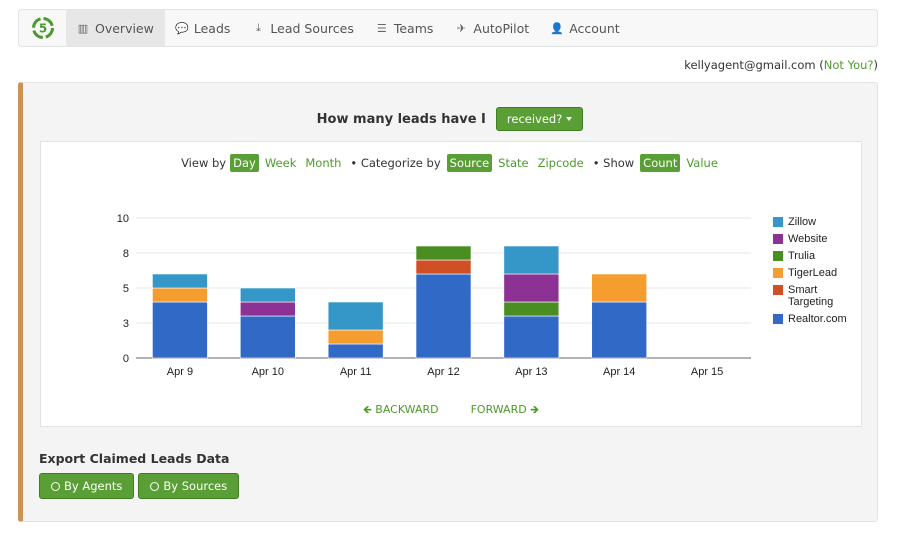 The image size is (900, 548). Describe the element at coordinates (126, 254) in the screenshot. I see `y-tick-label: 8` at that location.